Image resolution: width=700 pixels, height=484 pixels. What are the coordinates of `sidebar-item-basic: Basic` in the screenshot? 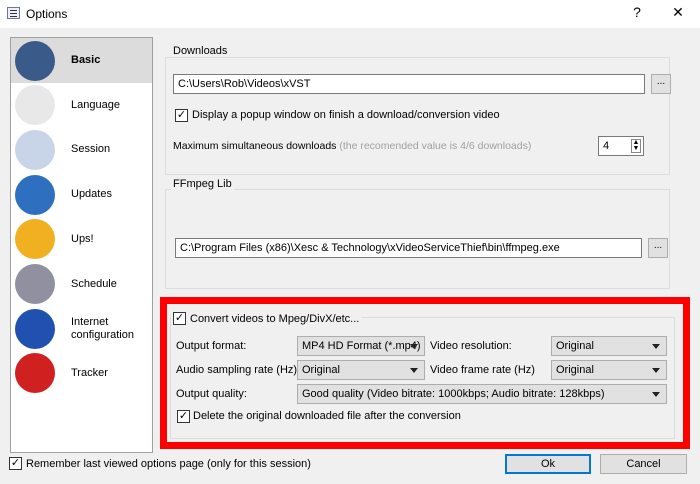 It's located at (81, 60).